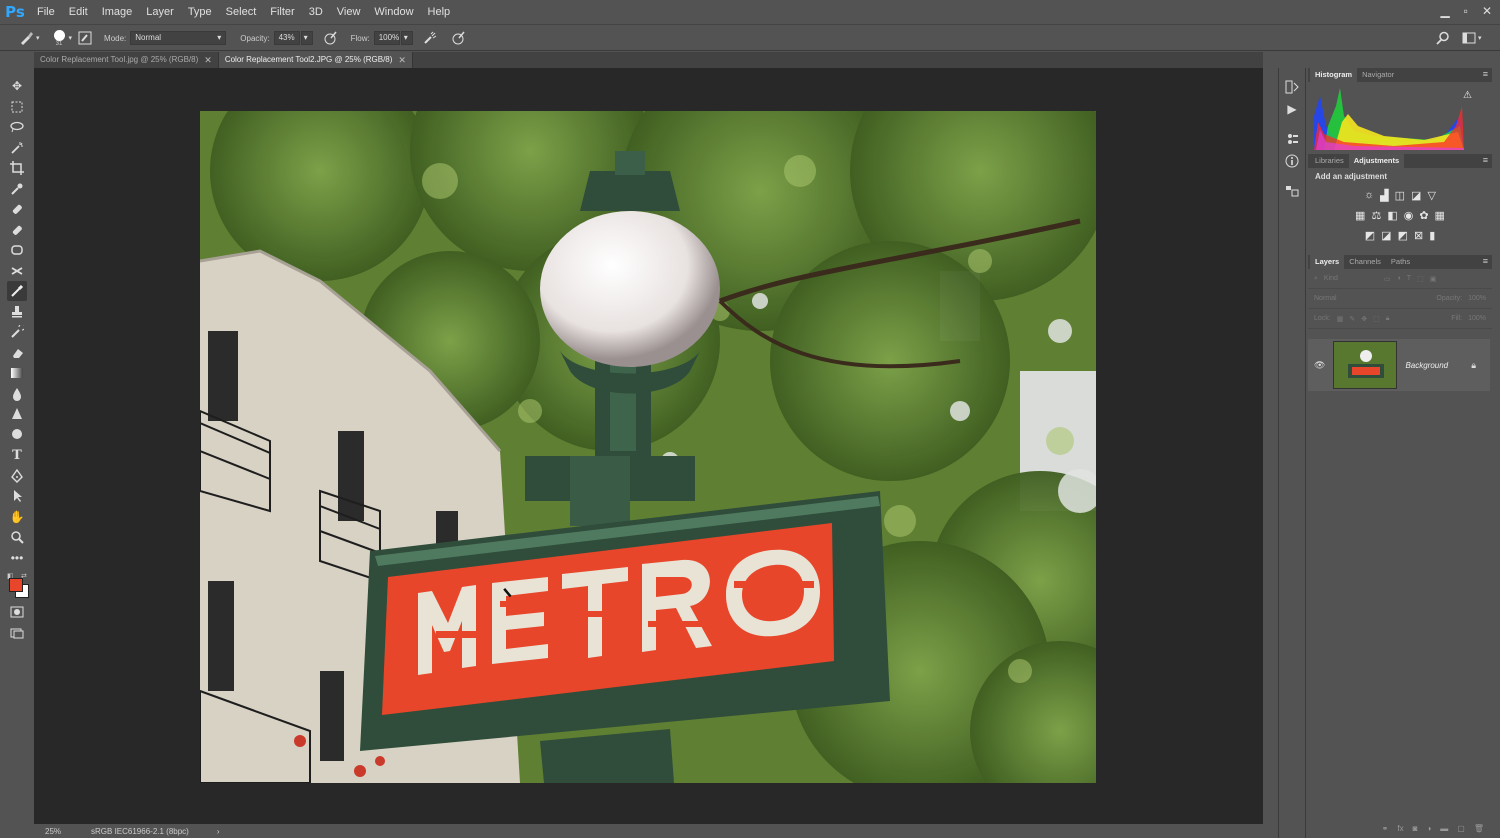 Image resolution: width=1500 pixels, height=838 pixels. What do you see at coordinates (218, 831) in the screenshot?
I see `status-menu-arrow: ›` at bounding box center [218, 831].